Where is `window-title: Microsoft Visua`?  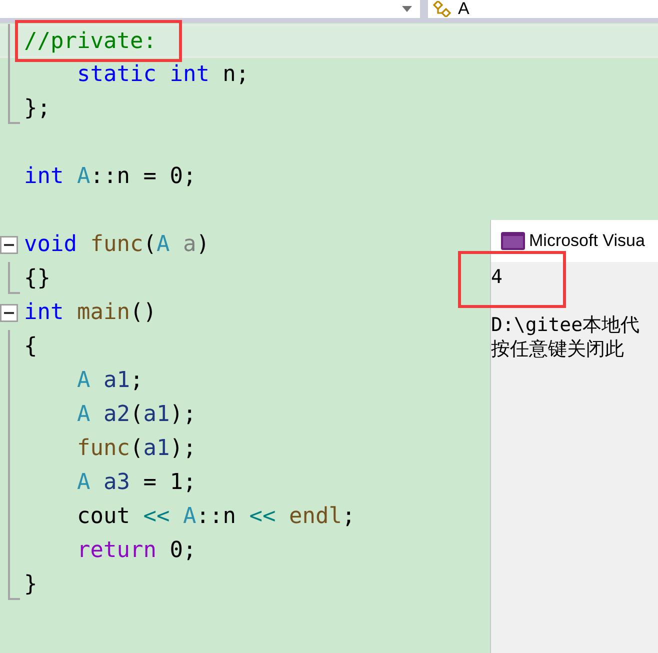
window-title: Microsoft Visua is located at coordinates (587, 241).